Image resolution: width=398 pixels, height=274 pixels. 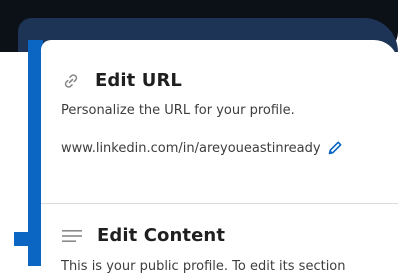 I want to click on edit-url-heading: Edit URL, so click(x=138, y=80).